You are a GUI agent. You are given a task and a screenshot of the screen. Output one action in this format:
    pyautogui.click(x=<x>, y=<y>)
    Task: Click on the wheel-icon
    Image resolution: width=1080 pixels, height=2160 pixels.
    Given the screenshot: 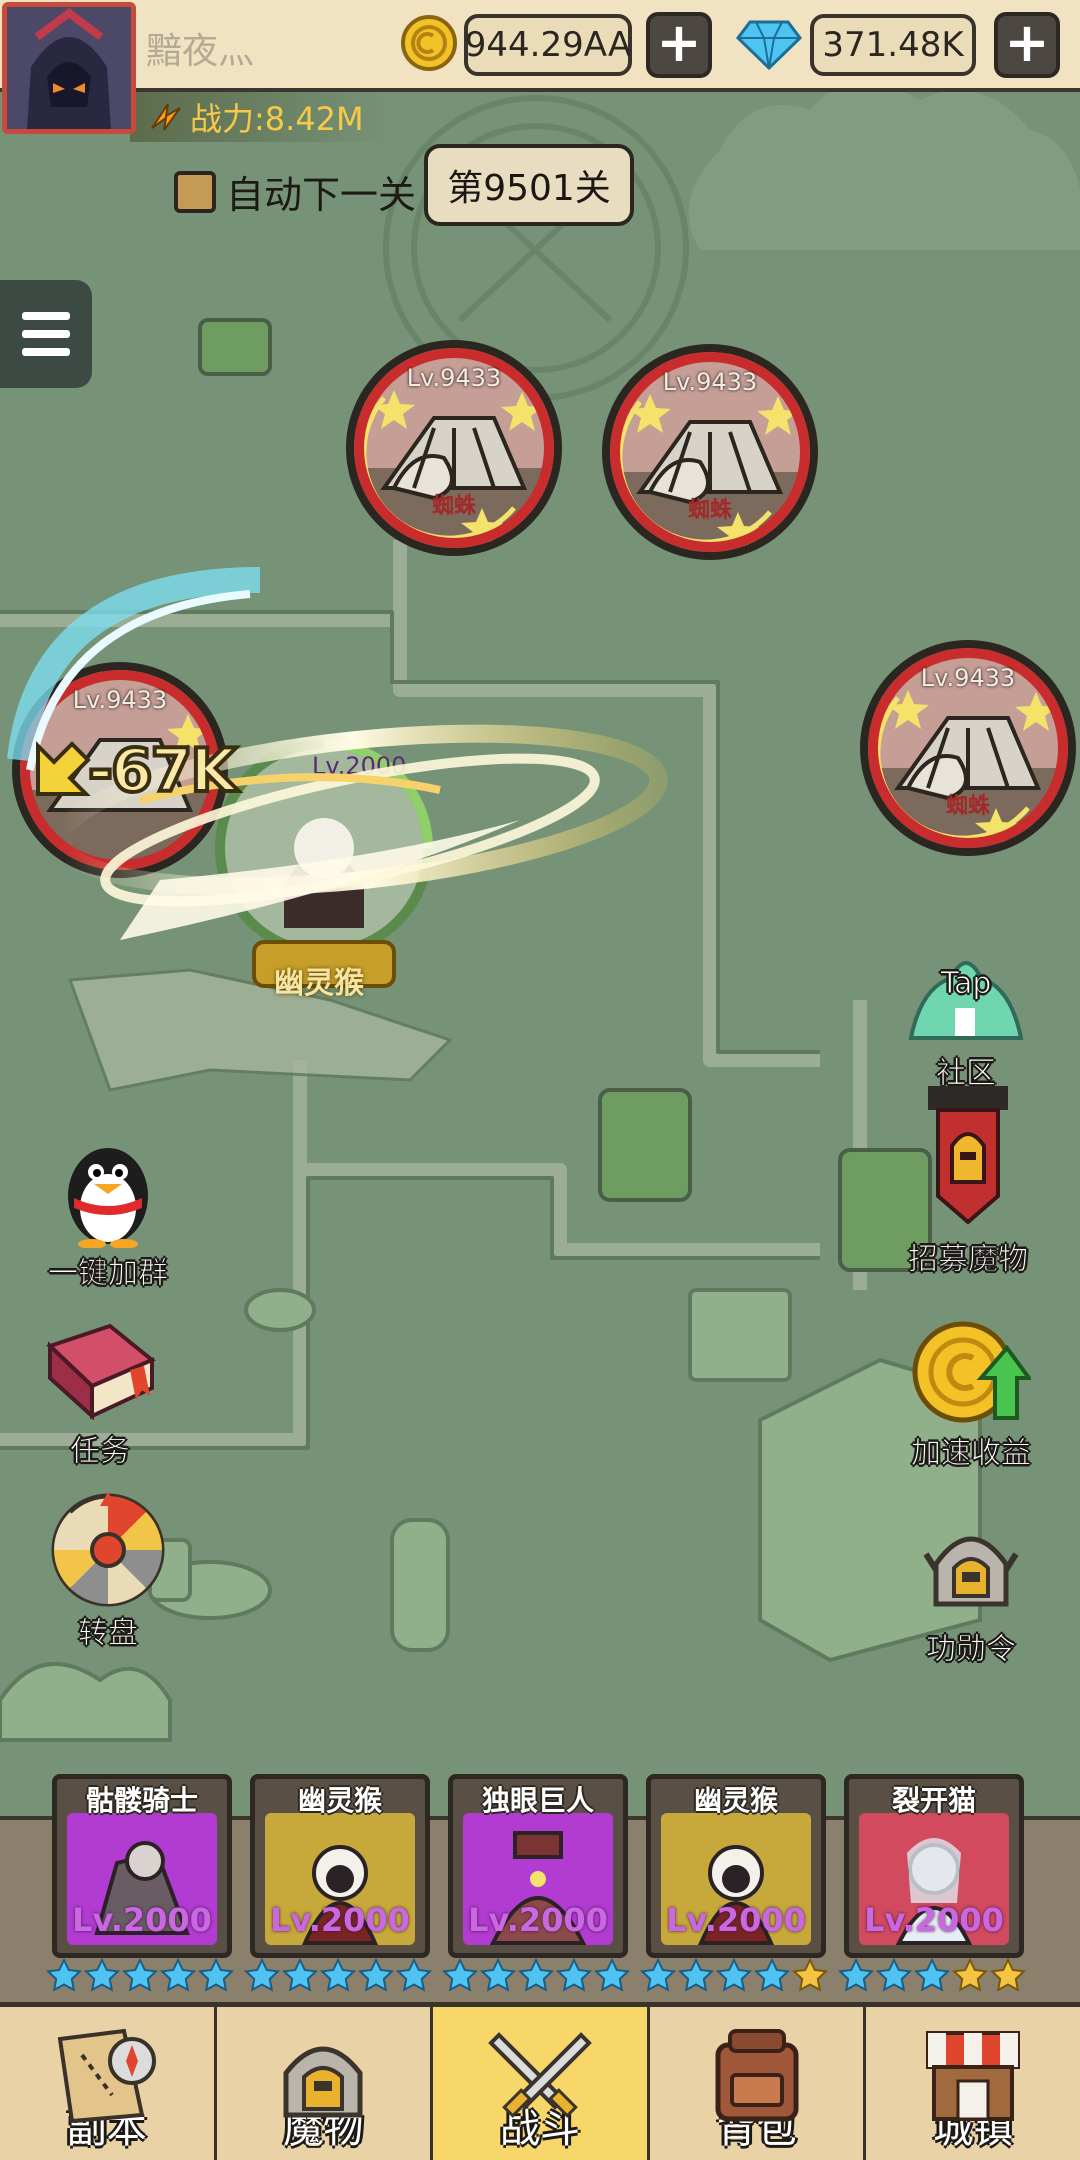 What is the action you would take?
    pyautogui.click(x=108, y=1549)
    